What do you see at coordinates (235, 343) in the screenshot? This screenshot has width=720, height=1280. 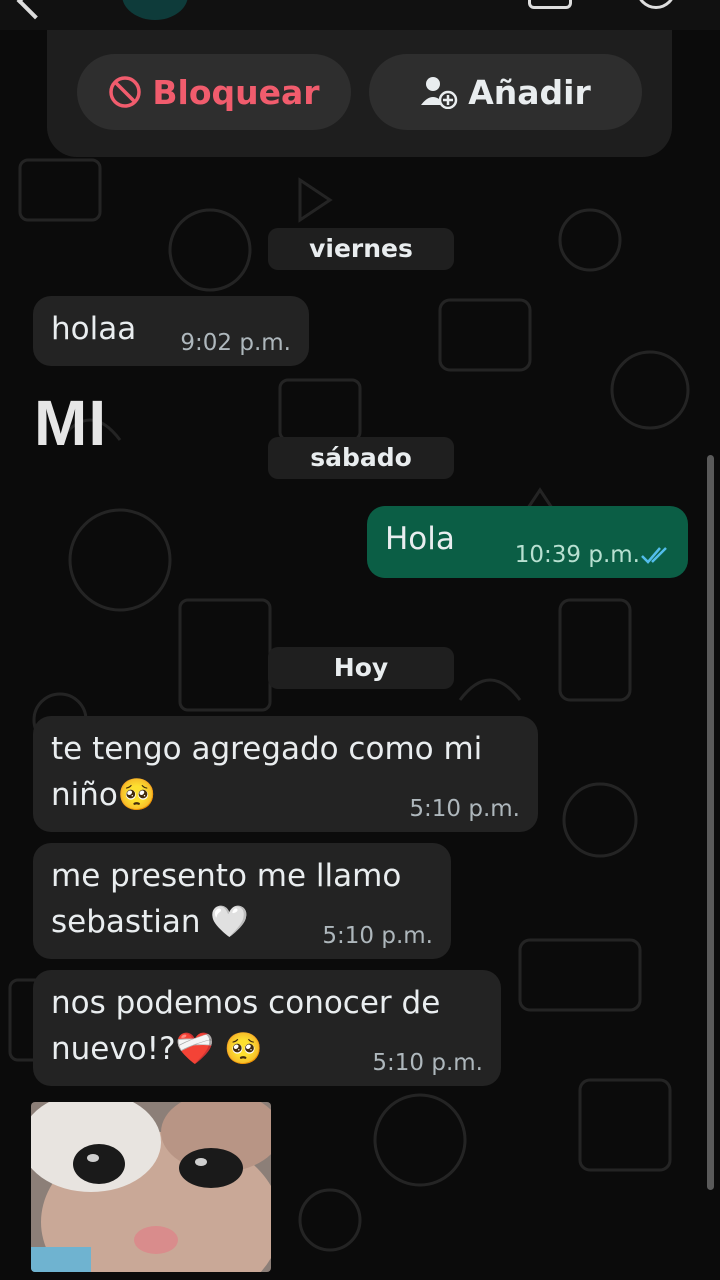 I see `message-time: 9:02 p.m.` at bounding box center [235, 343].